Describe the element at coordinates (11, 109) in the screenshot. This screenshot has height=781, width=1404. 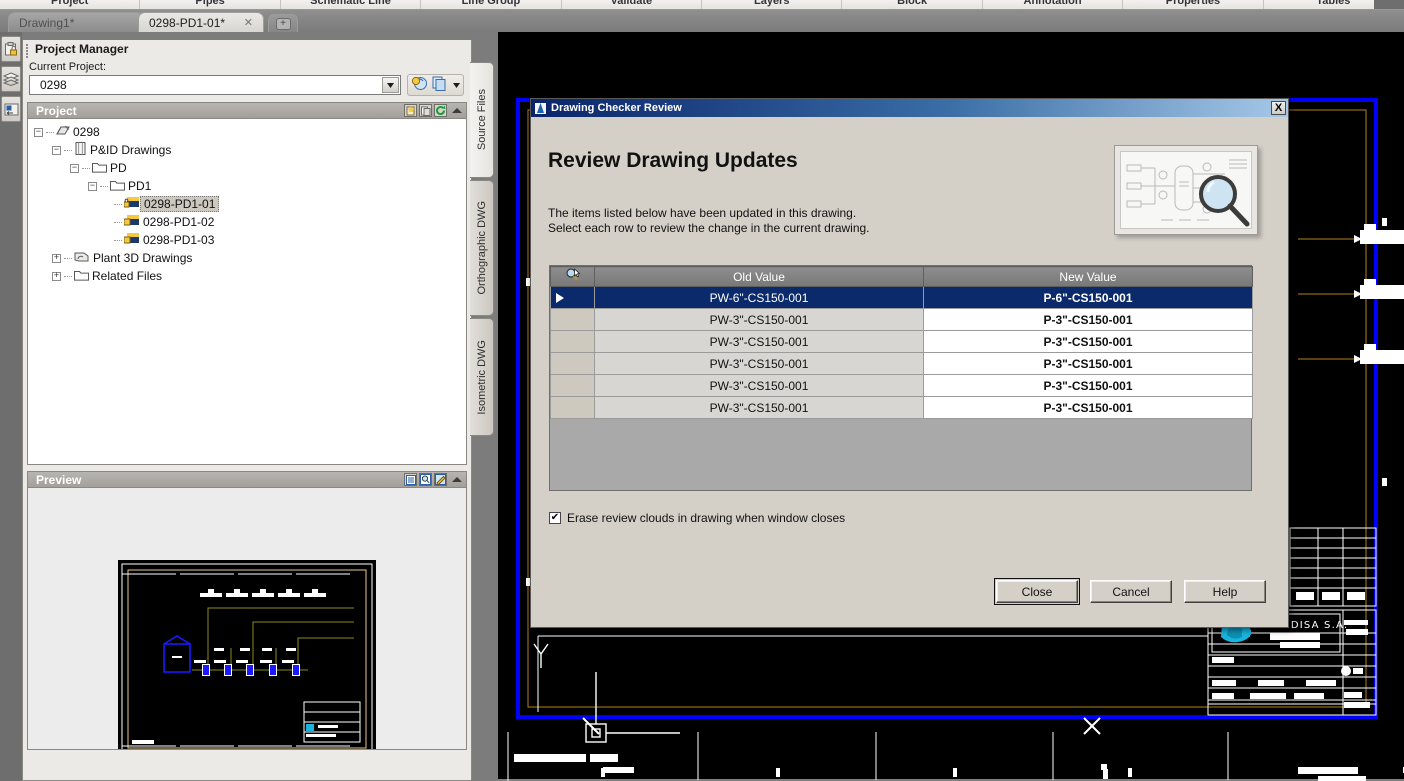
I see `tool-button-properties` at that location.